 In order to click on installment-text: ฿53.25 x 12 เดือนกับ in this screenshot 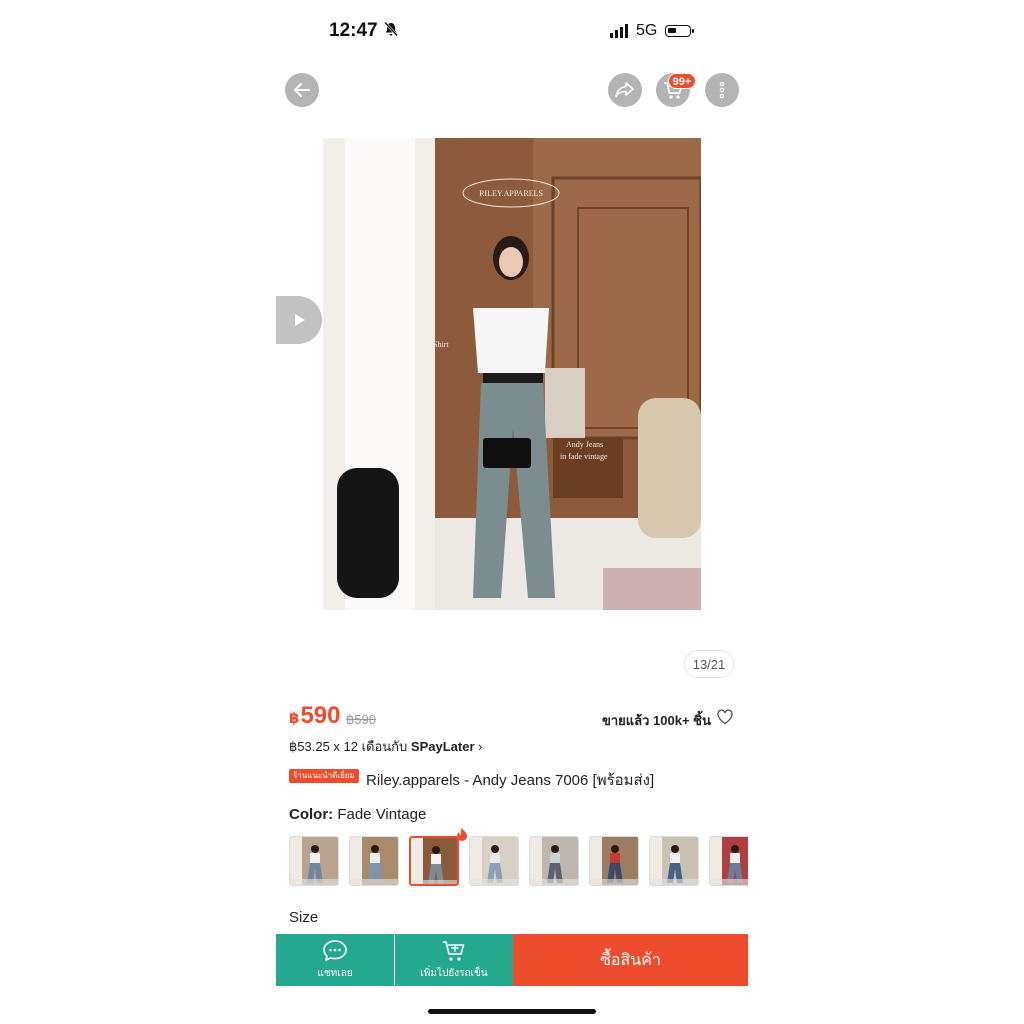, I will do `click(350, 746)`.